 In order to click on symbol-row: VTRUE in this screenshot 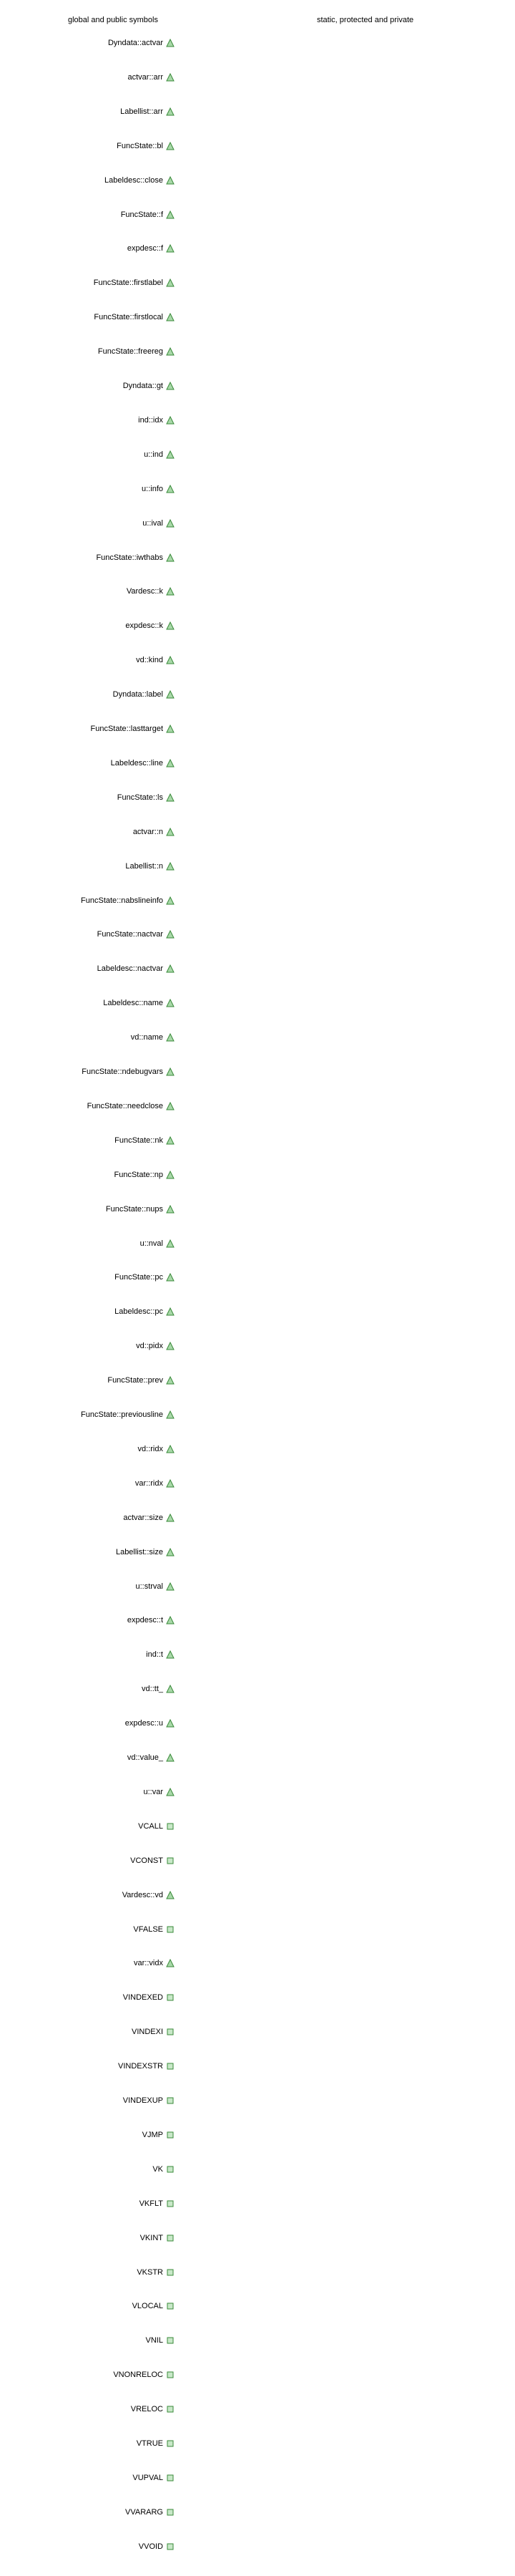, I will do `click(89, 2443)`.